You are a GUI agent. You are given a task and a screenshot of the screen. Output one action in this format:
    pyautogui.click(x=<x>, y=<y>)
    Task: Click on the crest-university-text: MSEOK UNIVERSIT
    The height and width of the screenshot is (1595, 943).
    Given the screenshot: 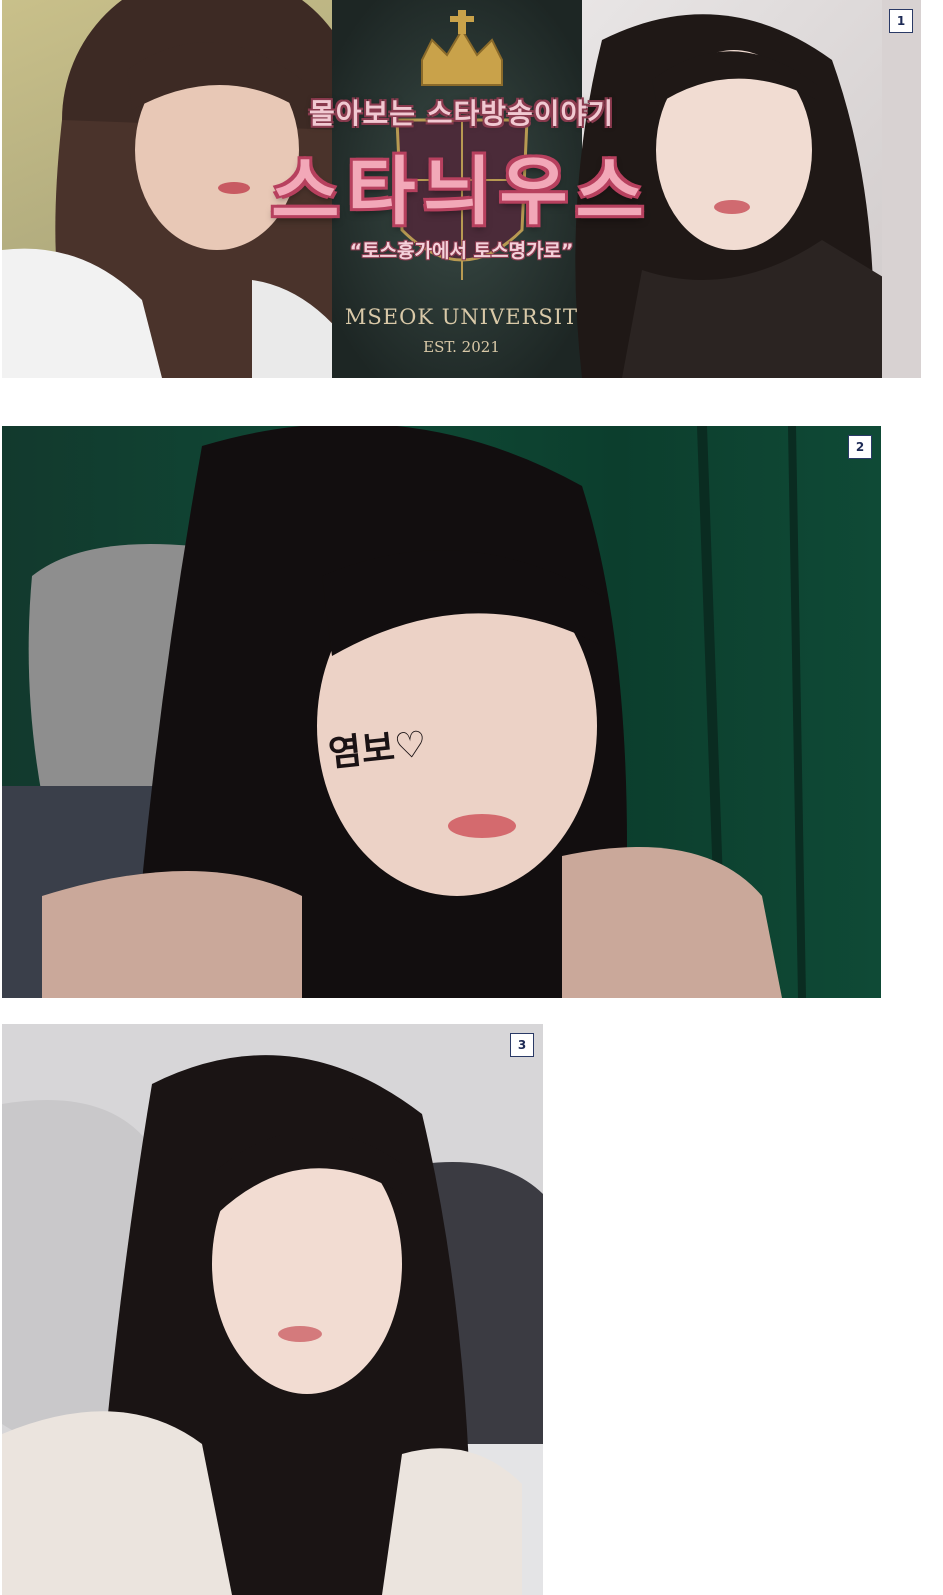 What is the action you would take?
    pyautogui.click(x=461, y=317)
    